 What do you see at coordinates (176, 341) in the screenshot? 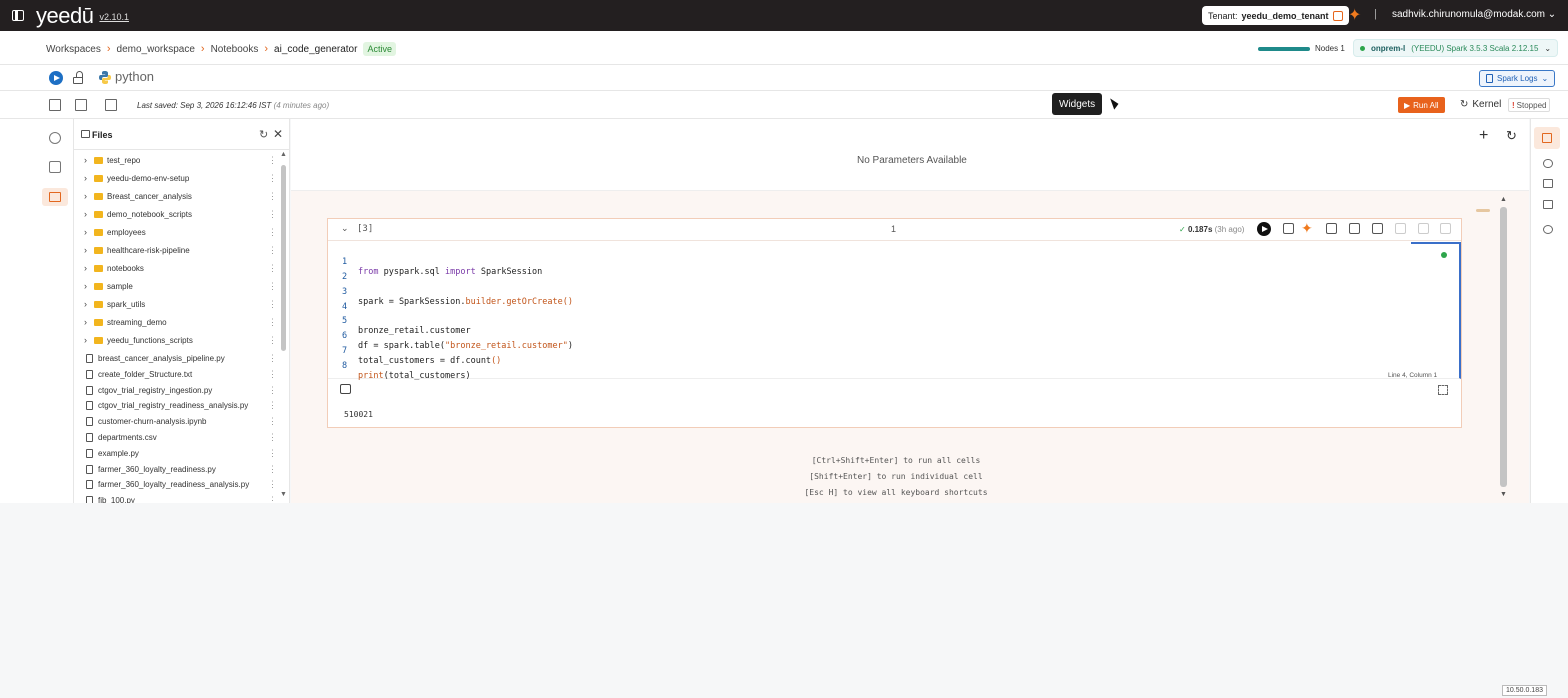
I see `folder-item: › yeedu_functions_scripts ⋮` at bounding box center [176, 341].